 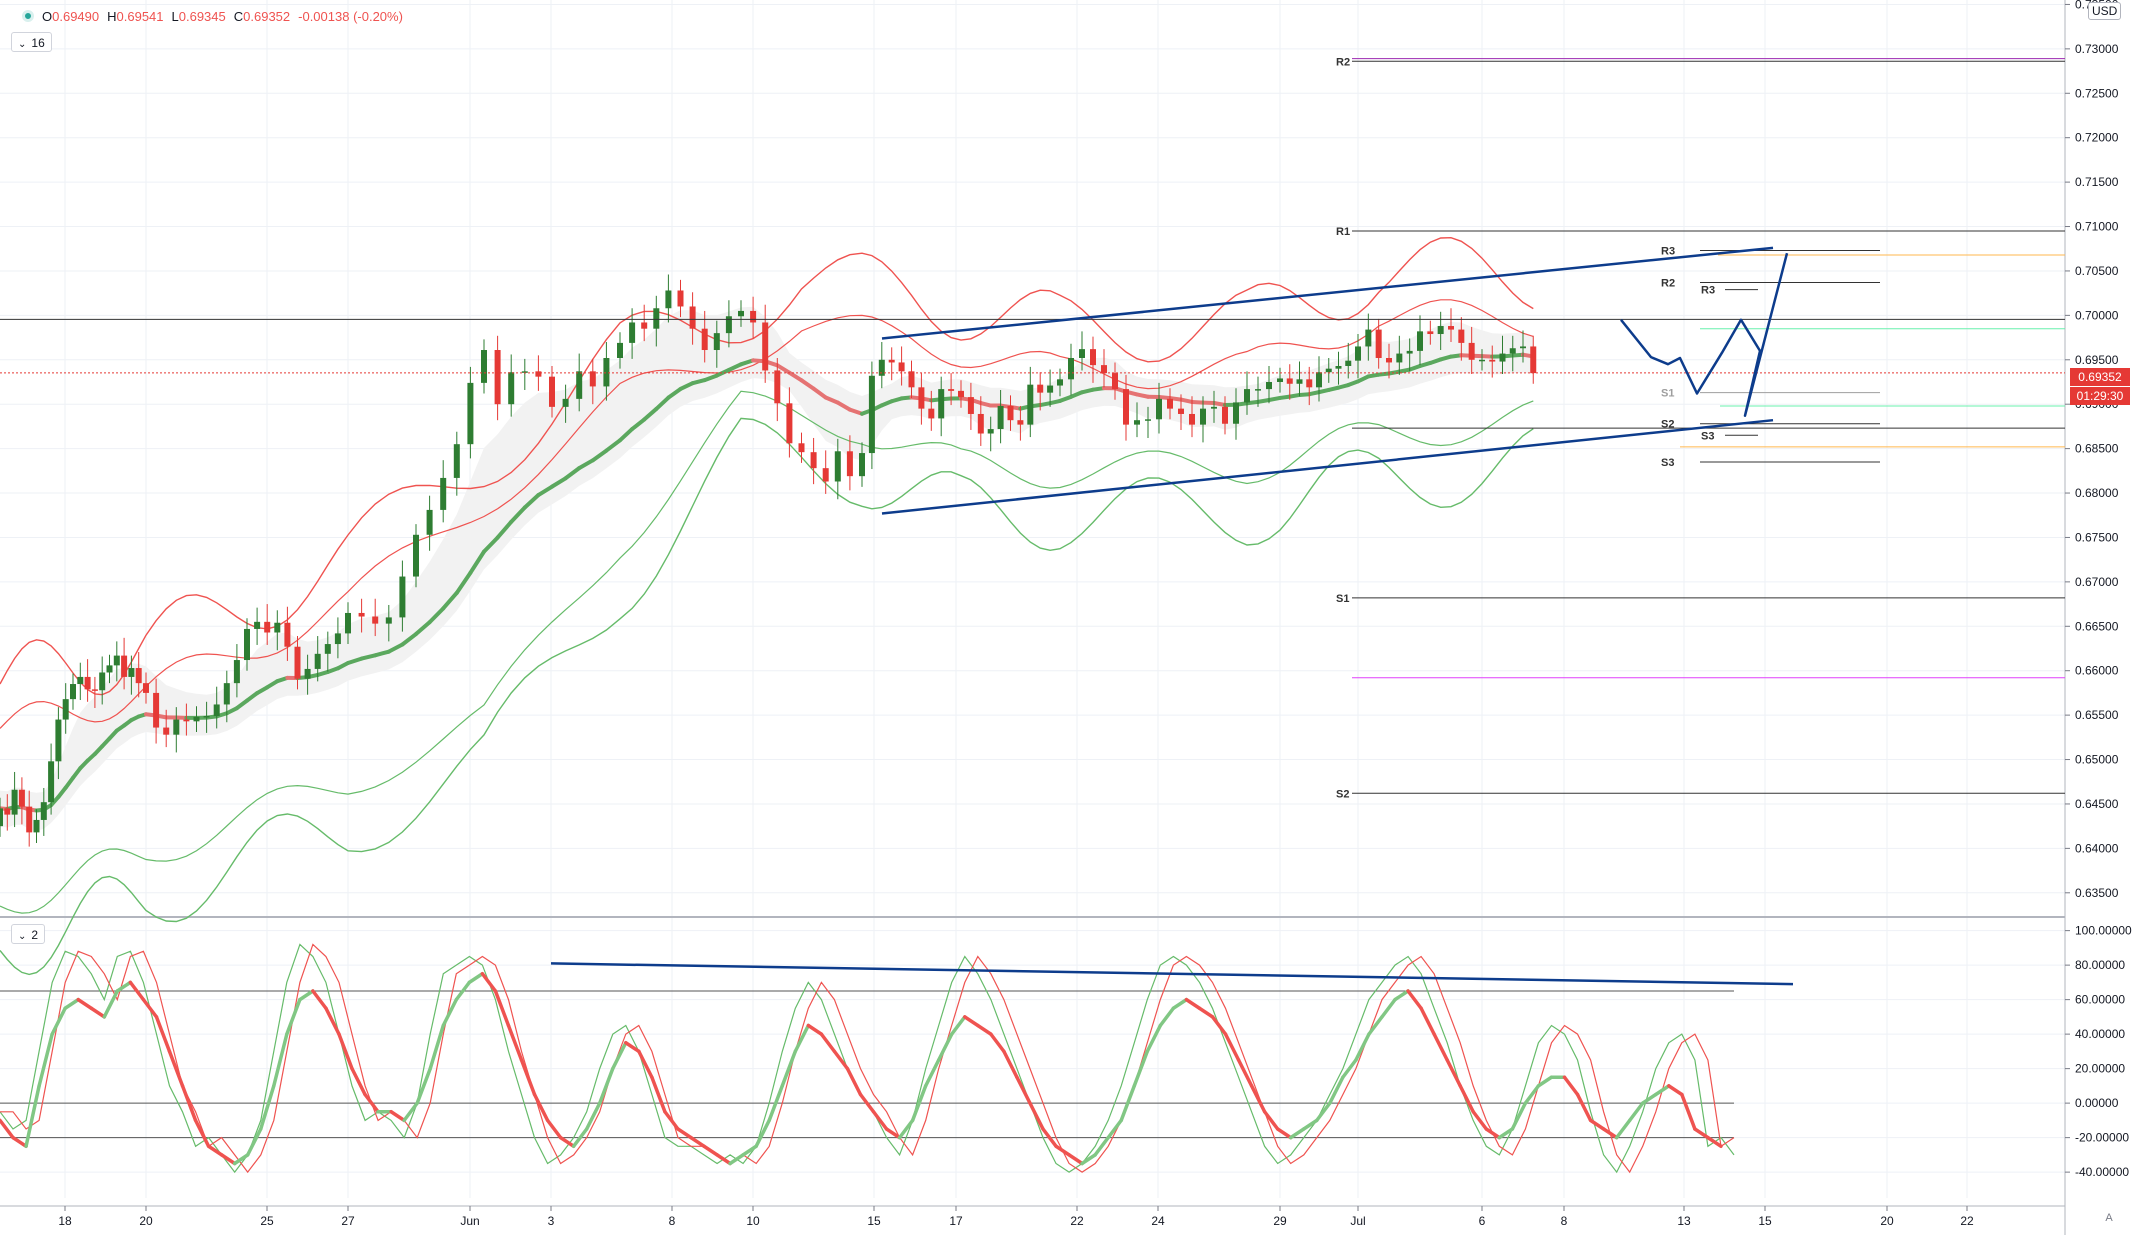 What do you see at coordinates (1667, 394) in the screenshot?
I see `pivot-label: S1` at bounding box center [1667, 394].